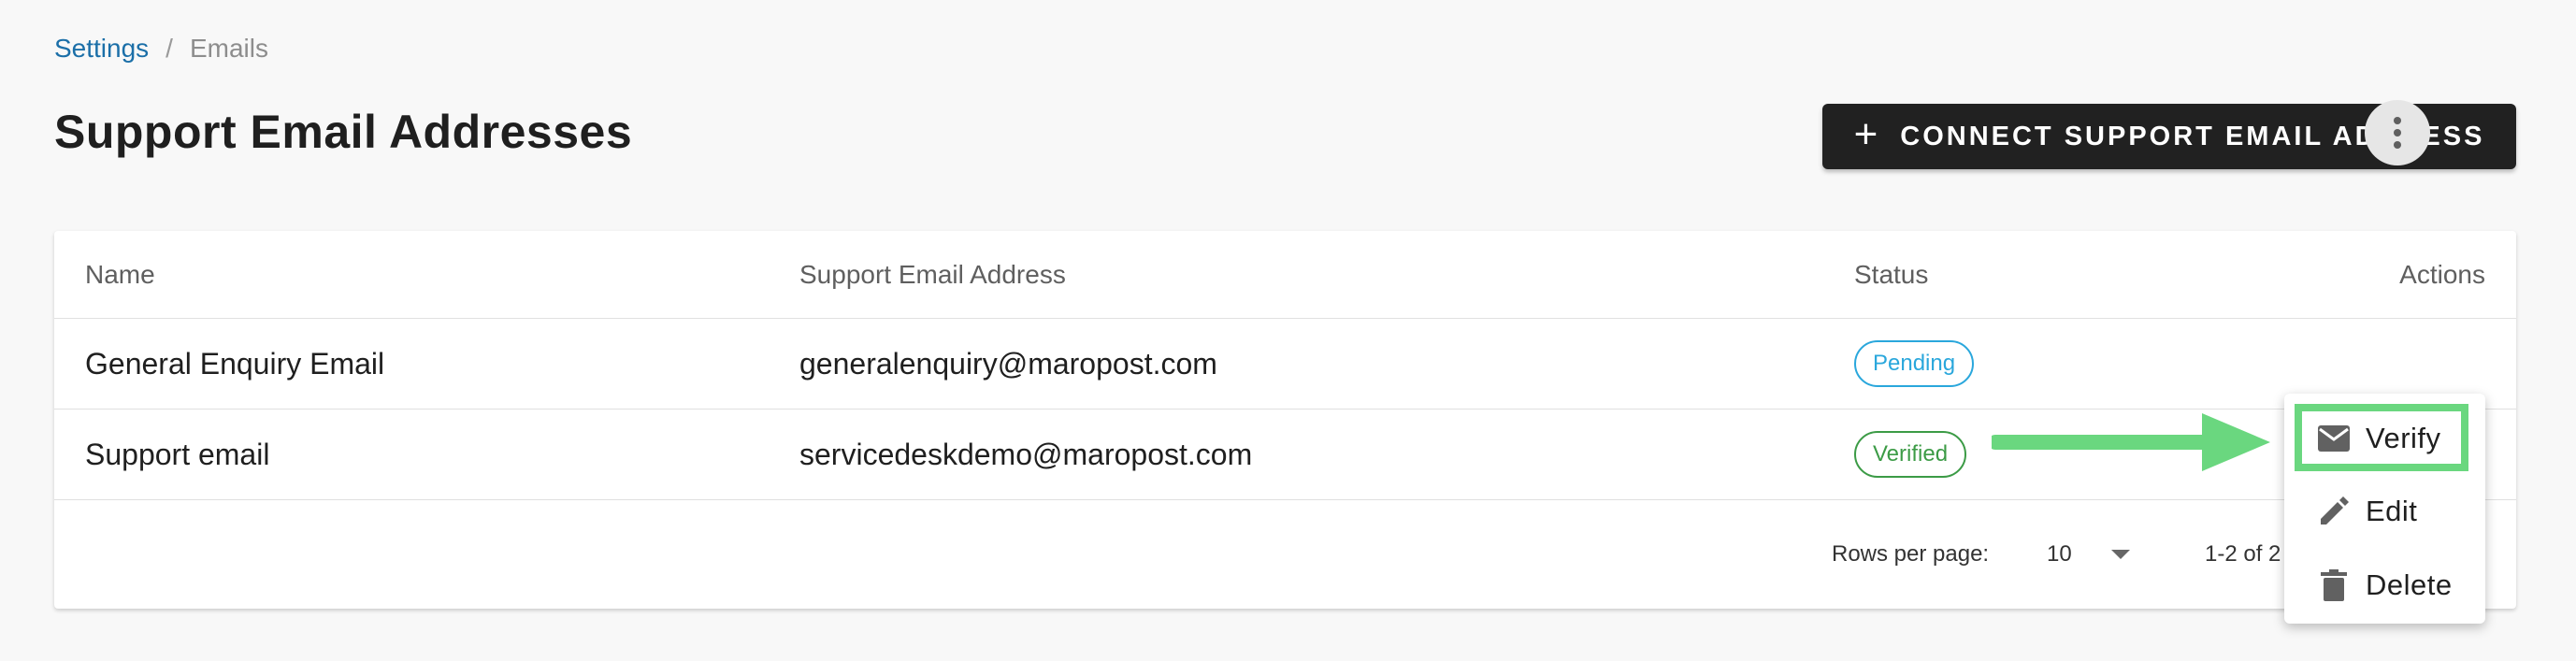 The width and height of the screenshot is (2576, 661). What do you see at coordinates (1866, 134) in the screenshot?
I see `plus-icon: +` at bounding box center [1866, 134].